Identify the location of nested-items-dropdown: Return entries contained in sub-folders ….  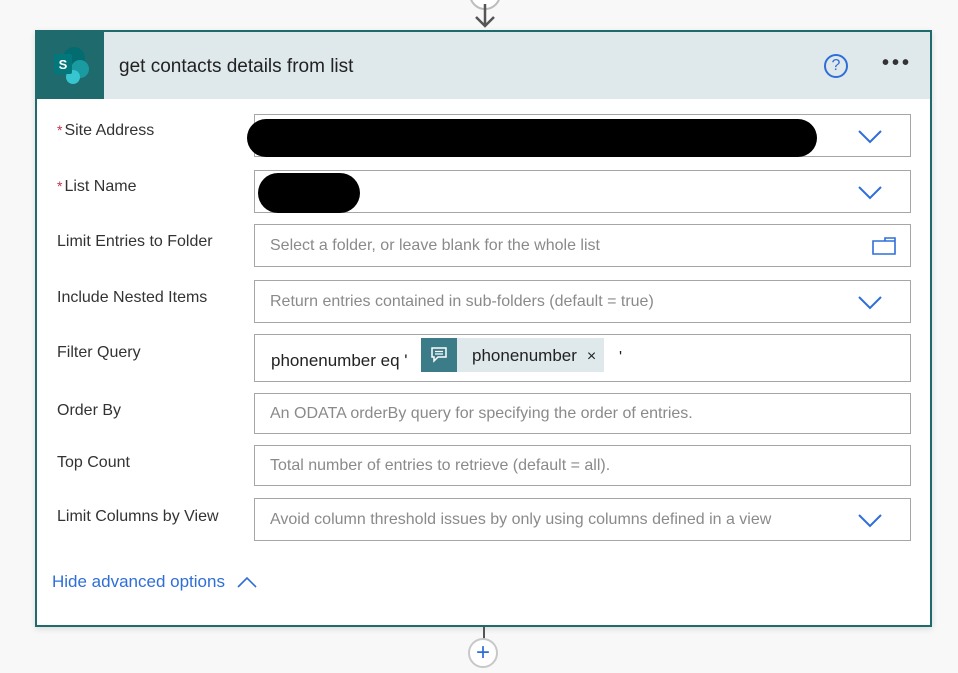
(582, 301).